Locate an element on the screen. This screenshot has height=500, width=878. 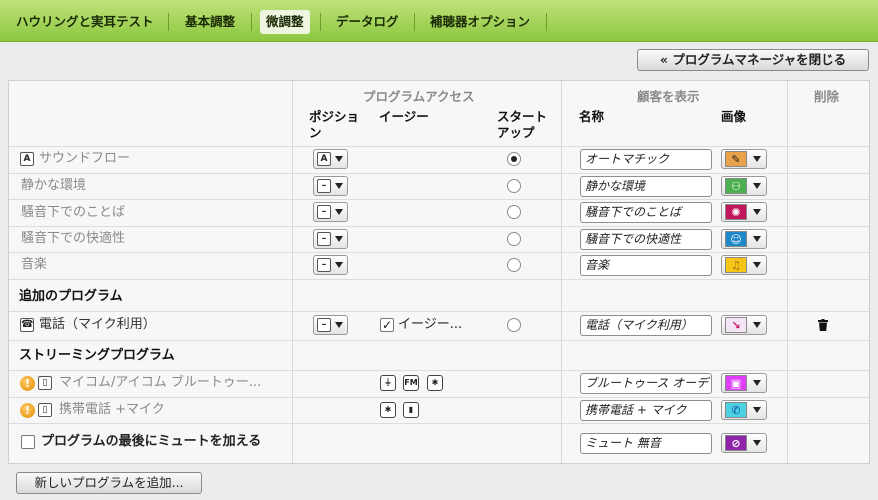
speech-in-noise-icon: ✺ is located at coordinates (736, 212).